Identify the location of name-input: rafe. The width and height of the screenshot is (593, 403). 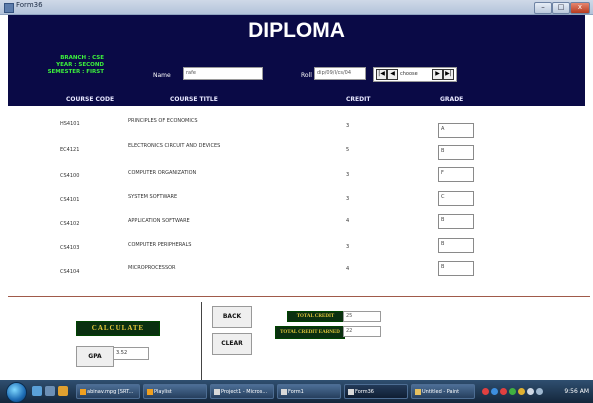
(223, 73).